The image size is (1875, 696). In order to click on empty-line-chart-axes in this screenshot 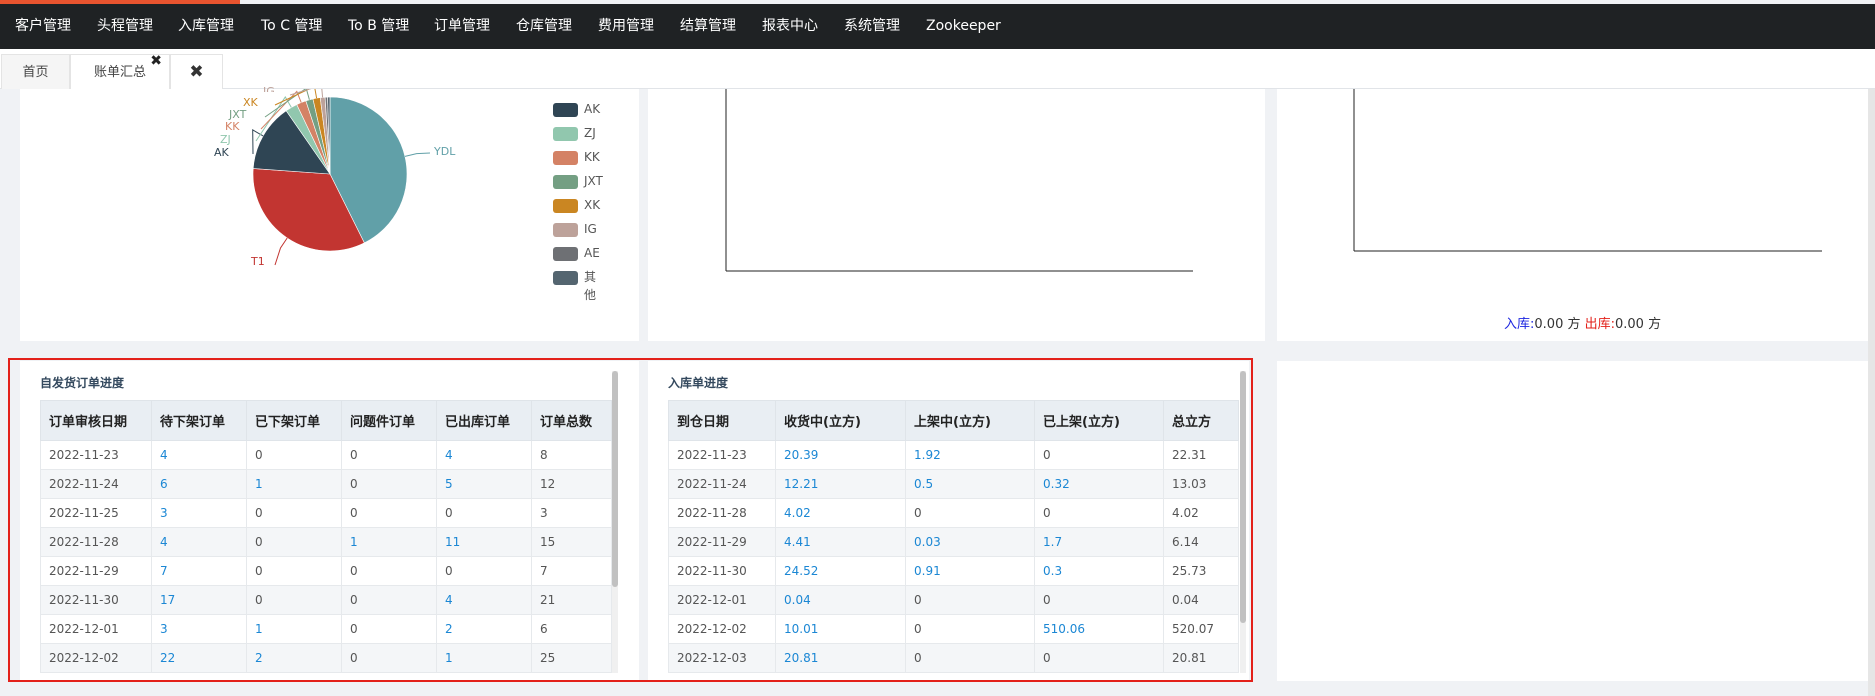, I will do `click(959, 180)`.